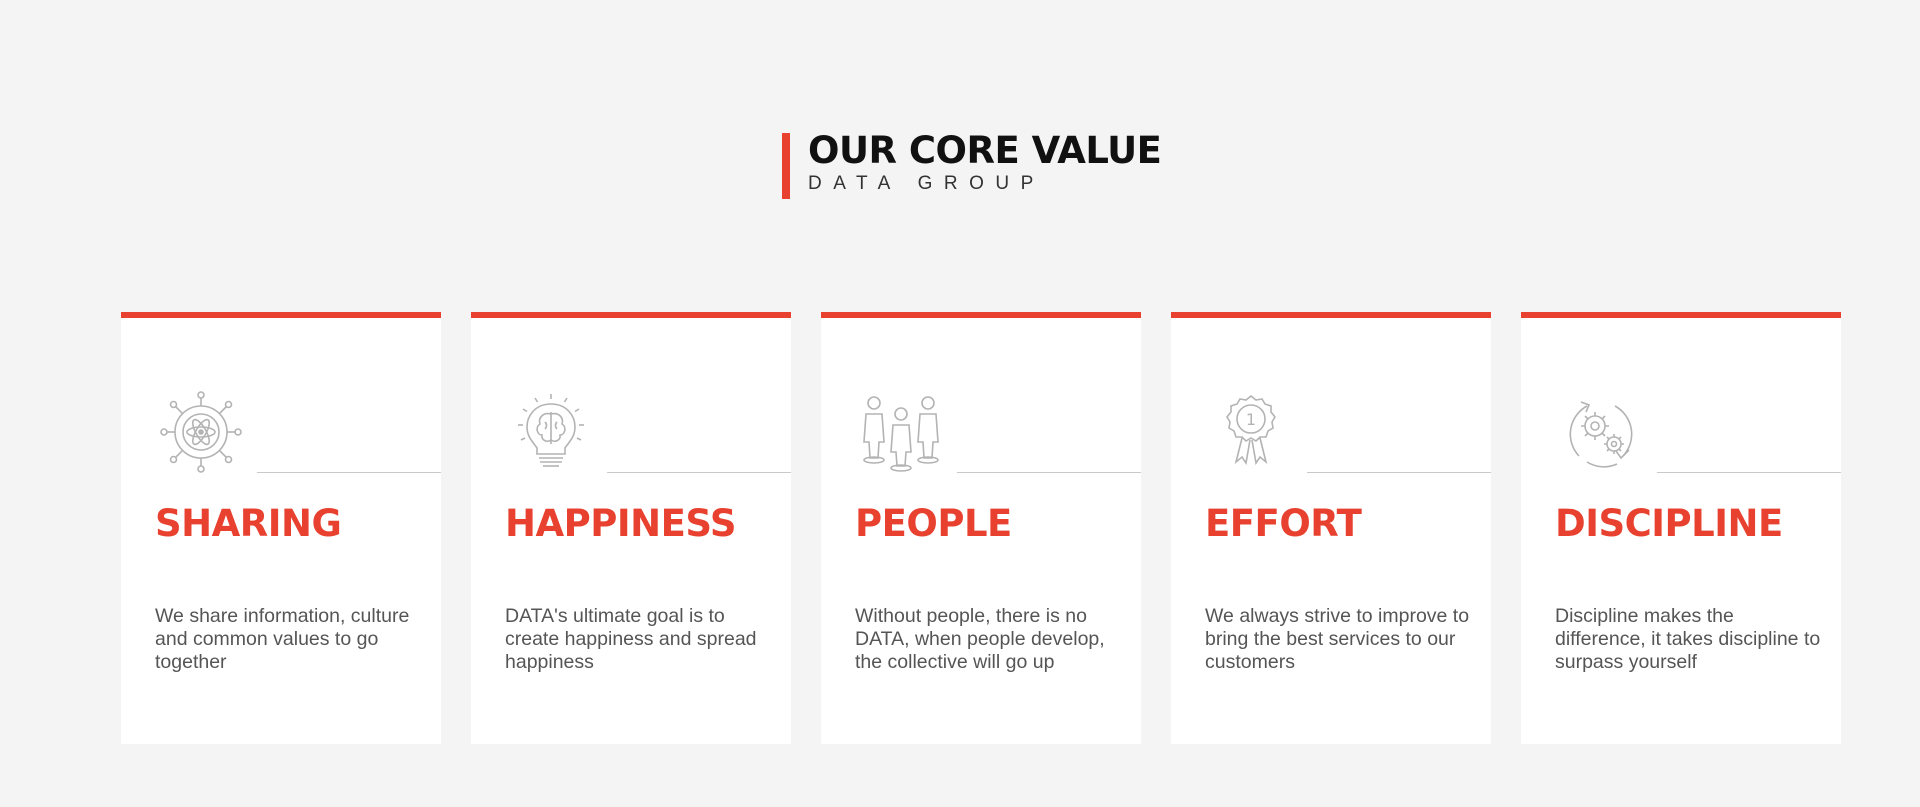  I want to click on card-title: DISCIPLINE, so click(1669, 523).